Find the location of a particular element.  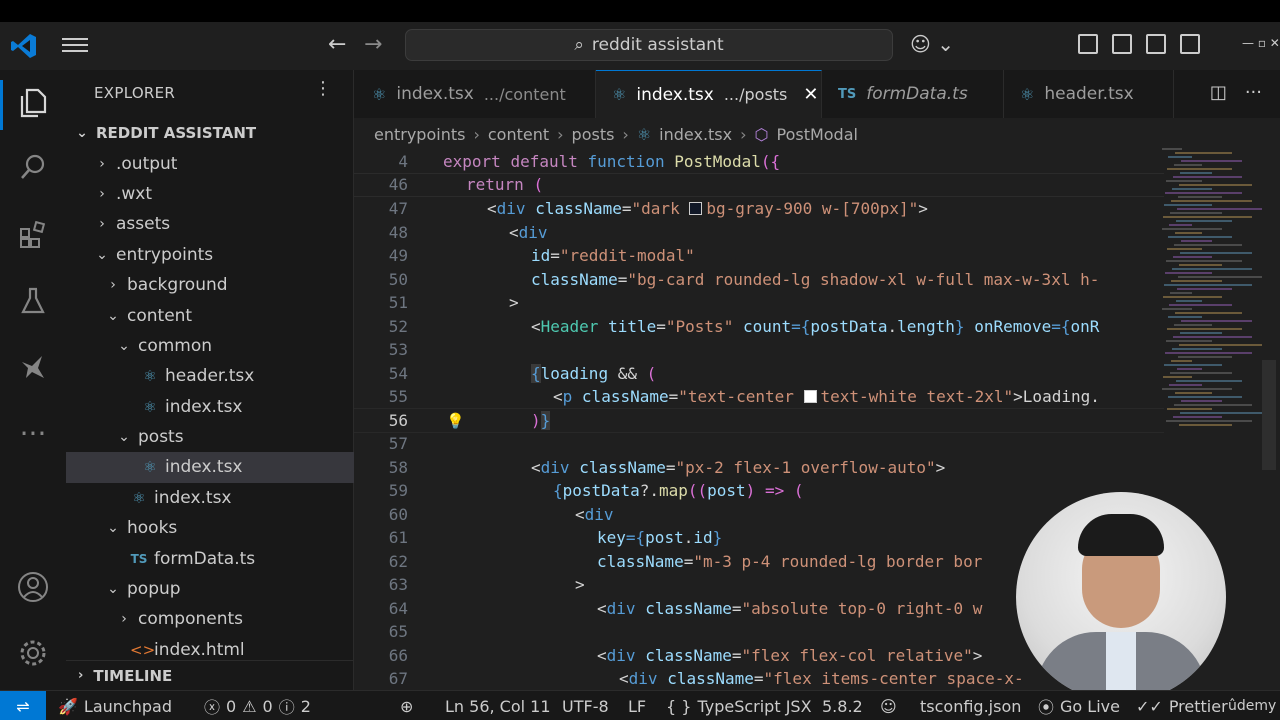

window-controls: — ▫ ✕ is located at coordinates (1261, 43).